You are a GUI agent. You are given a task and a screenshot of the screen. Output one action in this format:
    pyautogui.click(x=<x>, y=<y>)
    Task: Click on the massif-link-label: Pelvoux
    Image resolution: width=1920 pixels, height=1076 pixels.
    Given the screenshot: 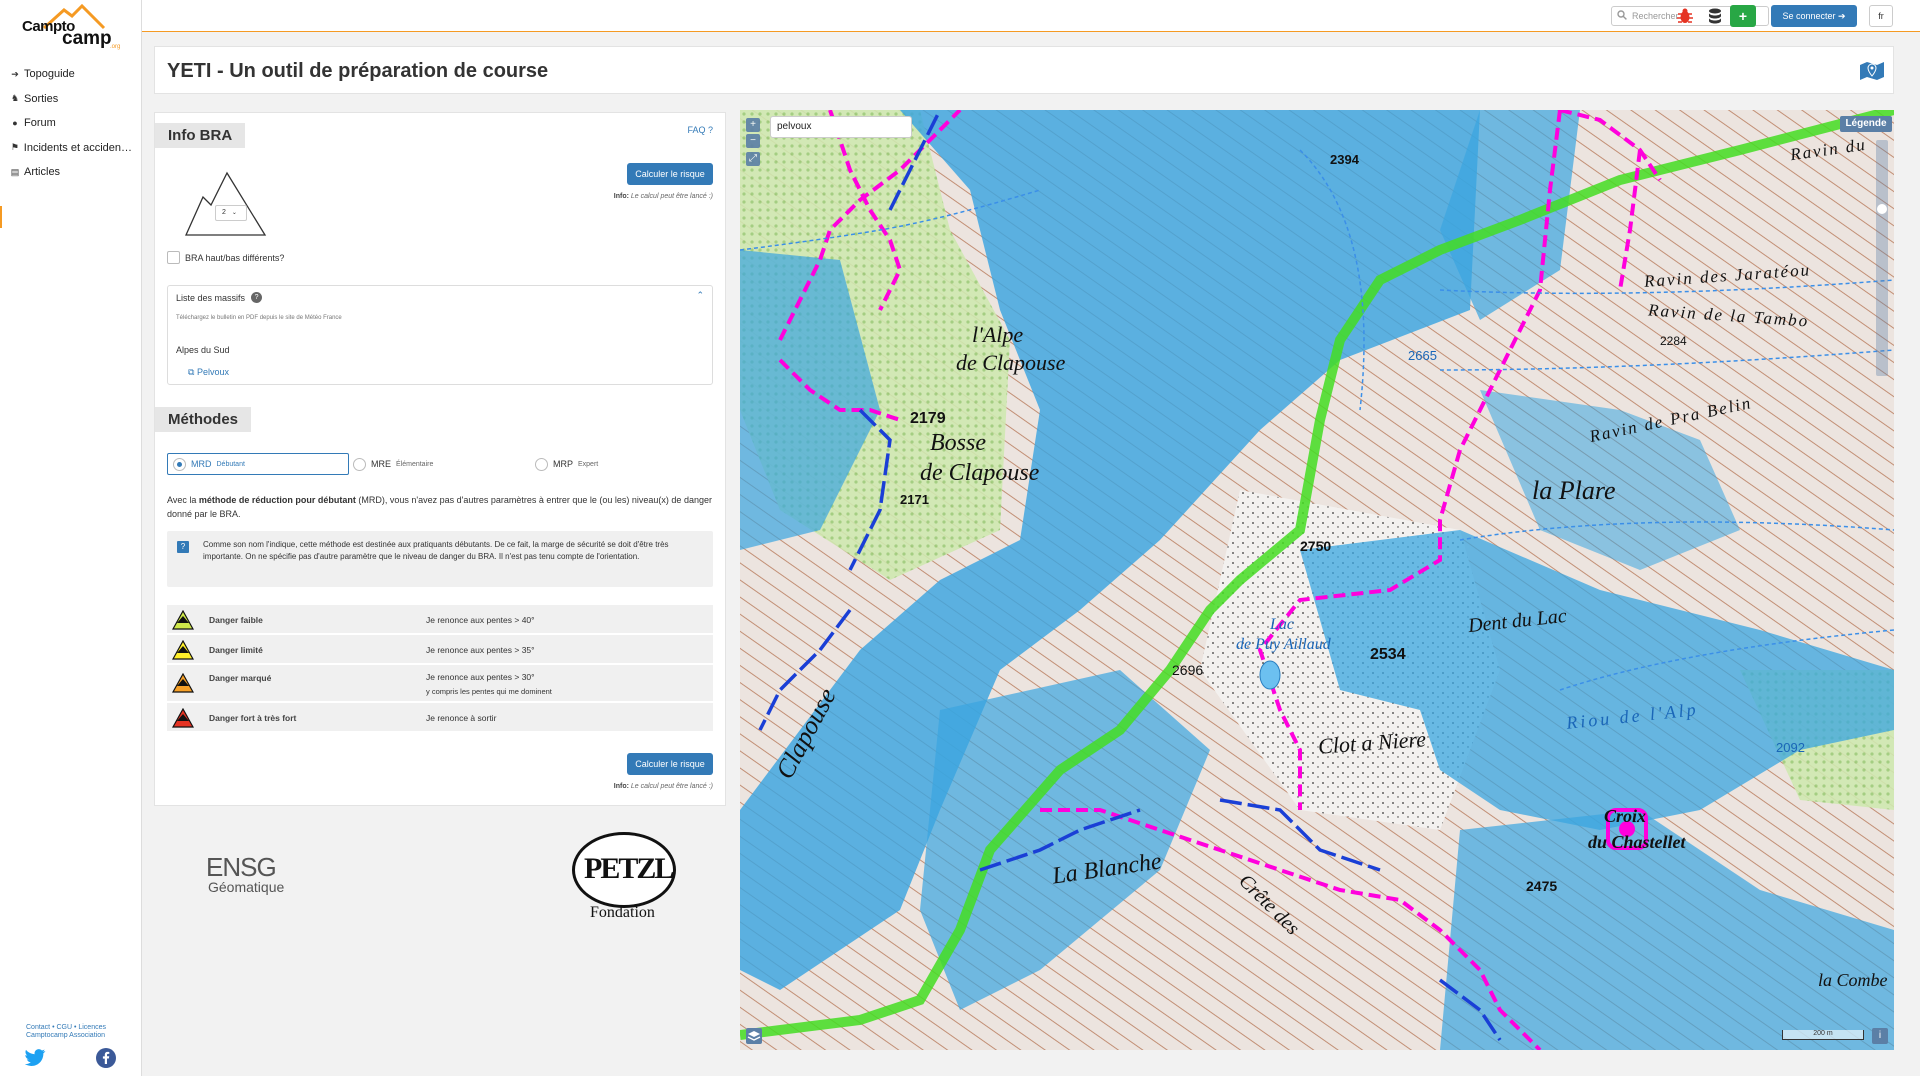 What is the action you would take?
    pyautogui.click(x=212, y=372)
    